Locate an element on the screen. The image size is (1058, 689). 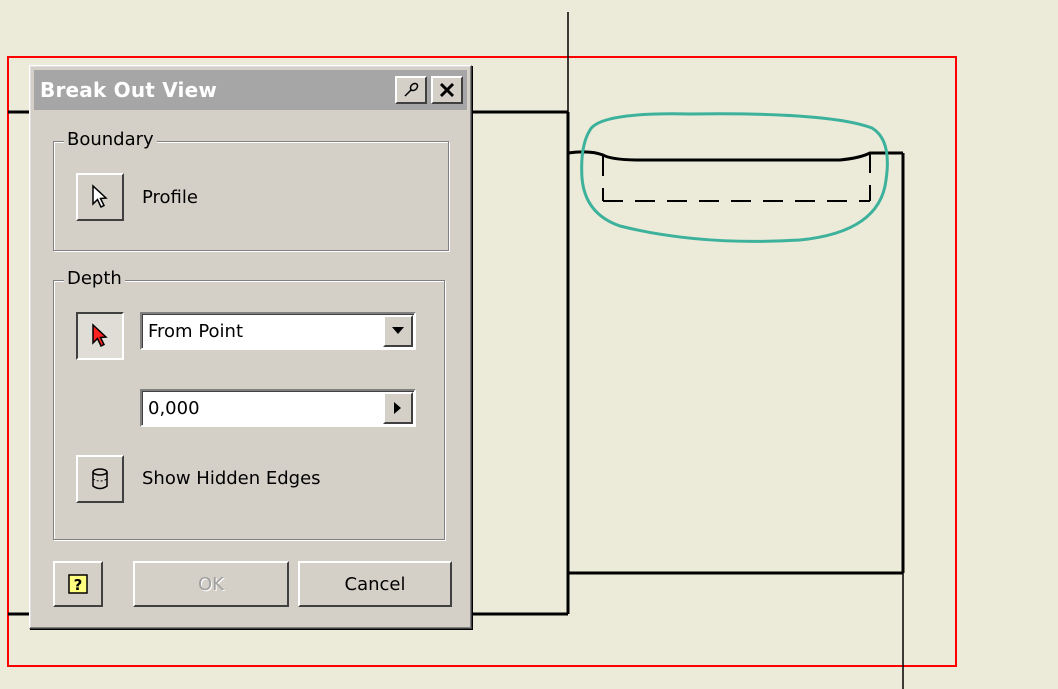
cylinder-icon is located at coordinates (100, 479).